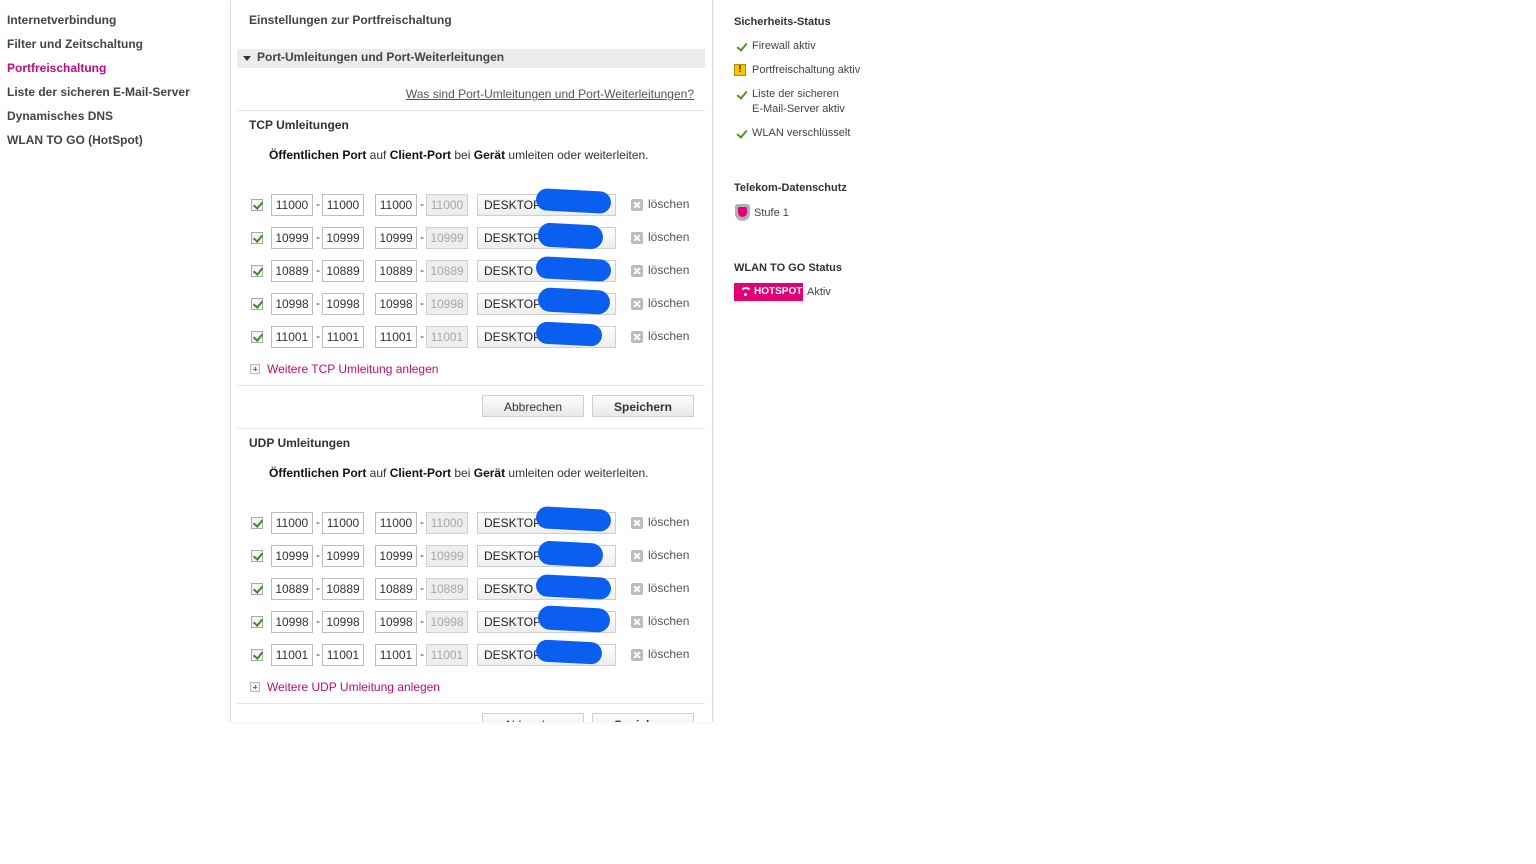  What do you see at coordinates (255, 687) in the screenshot?
I see `plus-icon` at bounding box center [255, 687].